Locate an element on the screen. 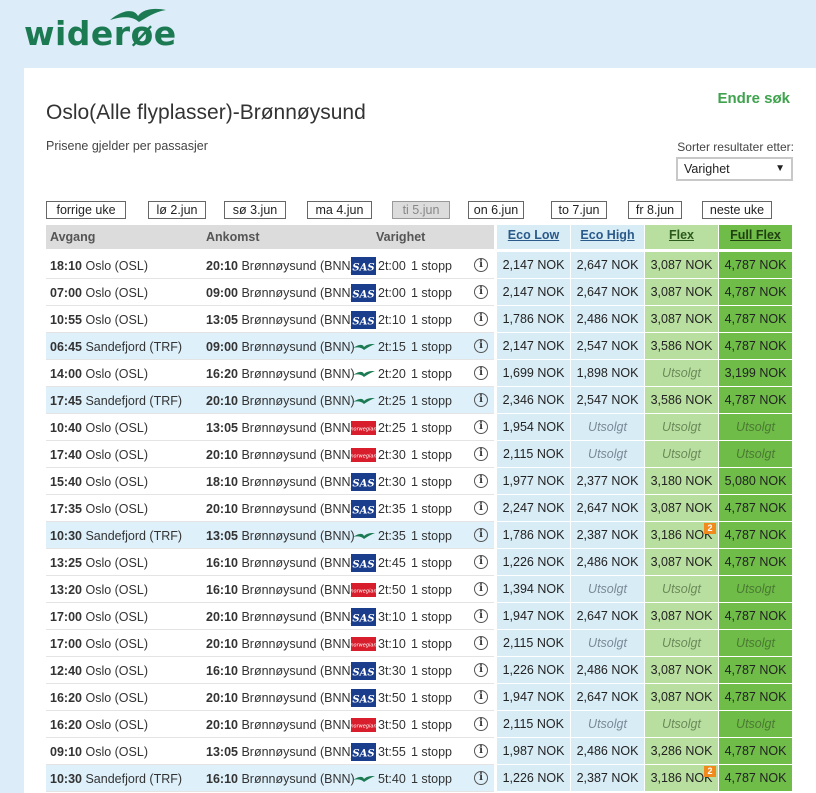 This screenshot has width=816, height=793. previous-week-button: forrige uke is located at coordinates (86, 210).